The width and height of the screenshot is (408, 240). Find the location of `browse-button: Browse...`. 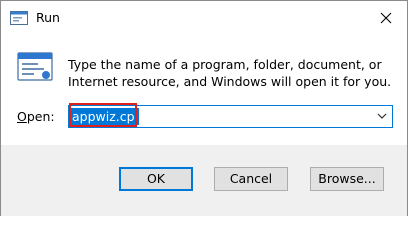

browse-button: Browse... is located at coordinates (347, 179).